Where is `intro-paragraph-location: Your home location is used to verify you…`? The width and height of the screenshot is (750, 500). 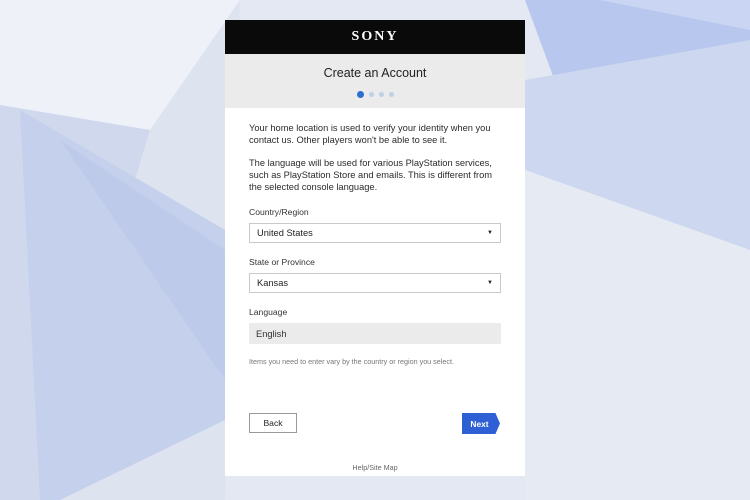
intro-paragraph-location: Your home location is used to verify you… is located at coordinates (370, 134).